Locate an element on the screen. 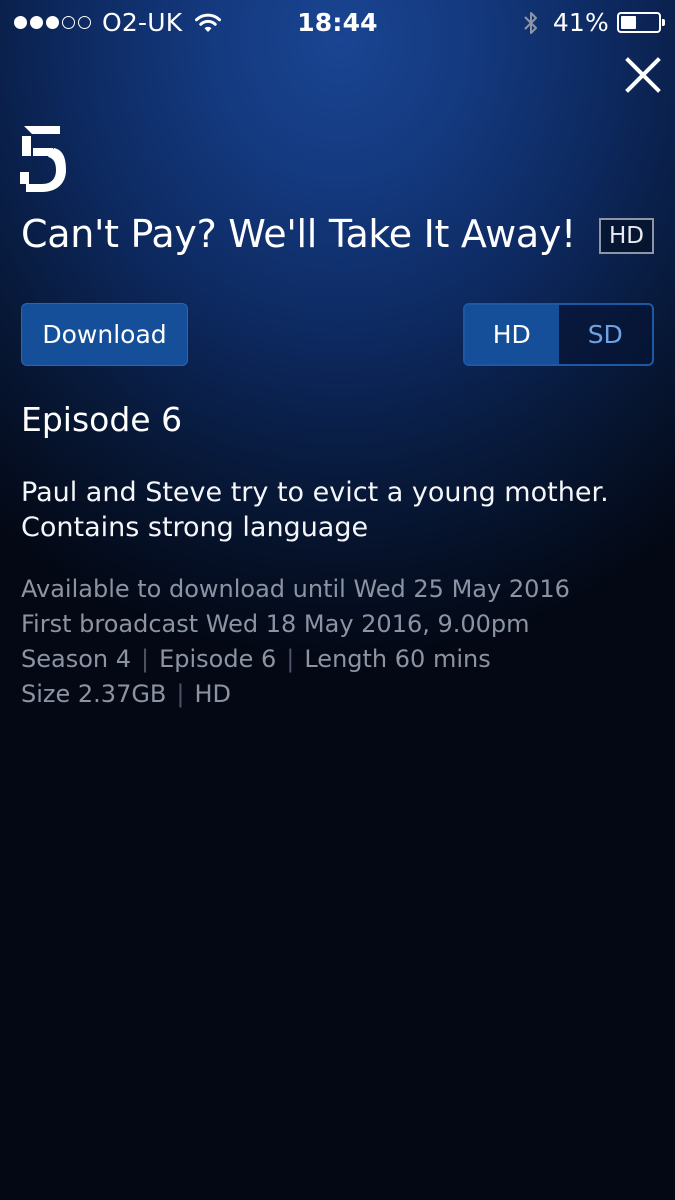  size-format: Size 2.37GB | HD is located at coordinates (341, 694).